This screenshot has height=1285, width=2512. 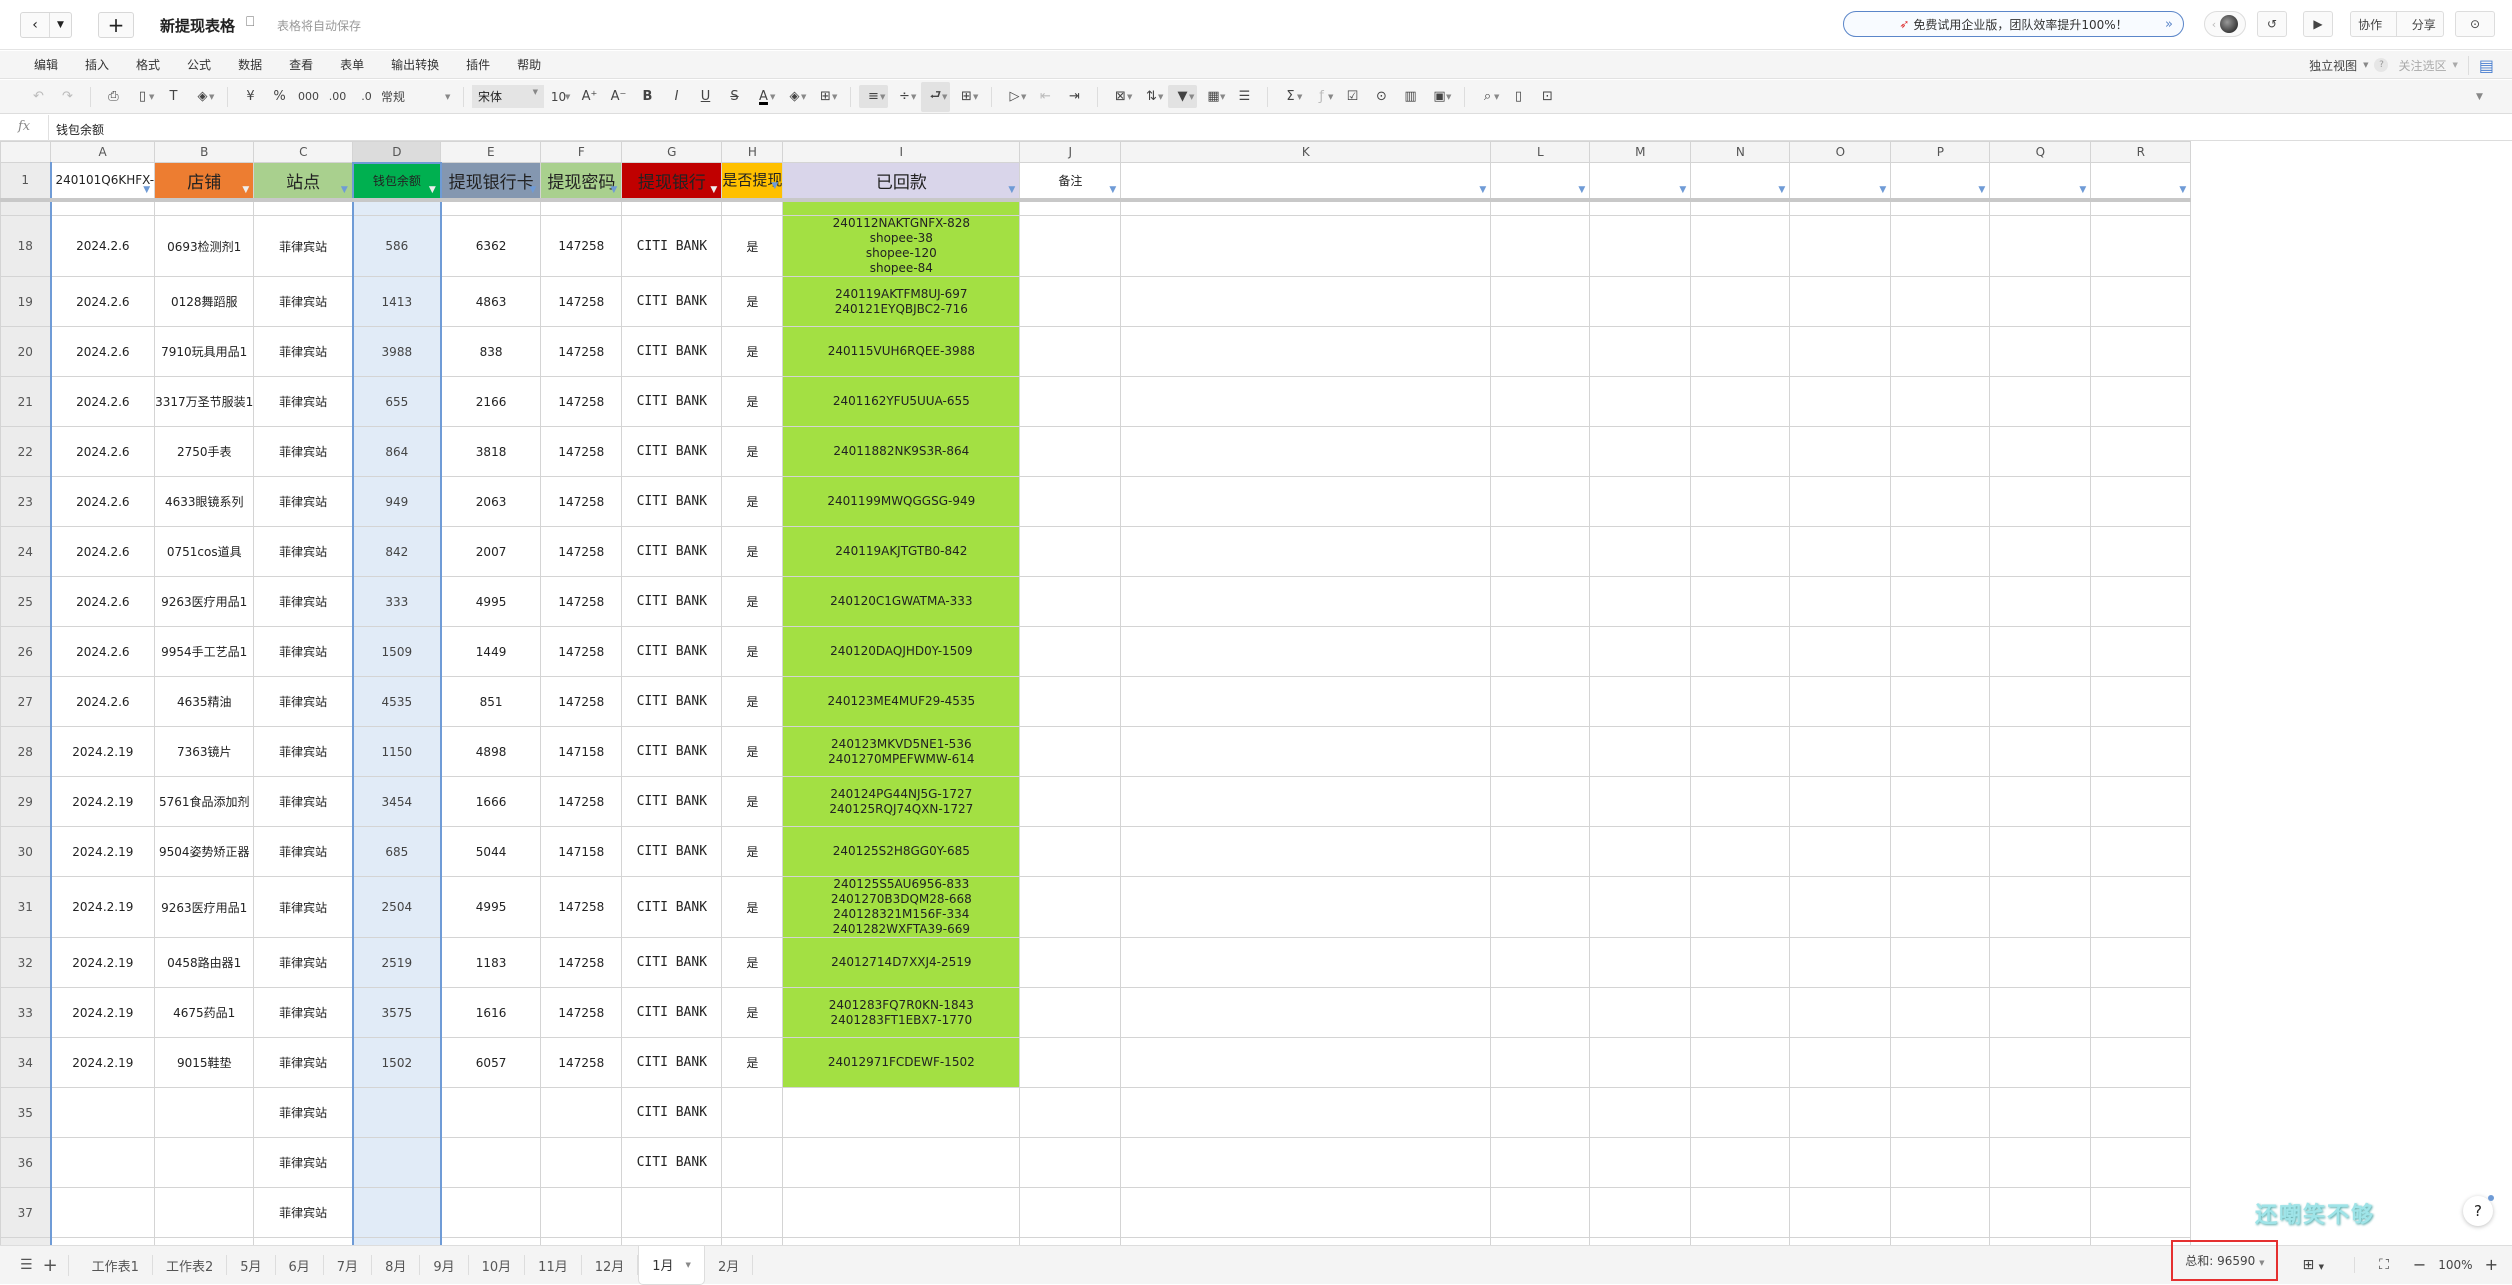 What do you see at coordinates (444, 1265) in the screenshot?
I see `sheet-tab: 9月` at bounding box center [444, 1265].